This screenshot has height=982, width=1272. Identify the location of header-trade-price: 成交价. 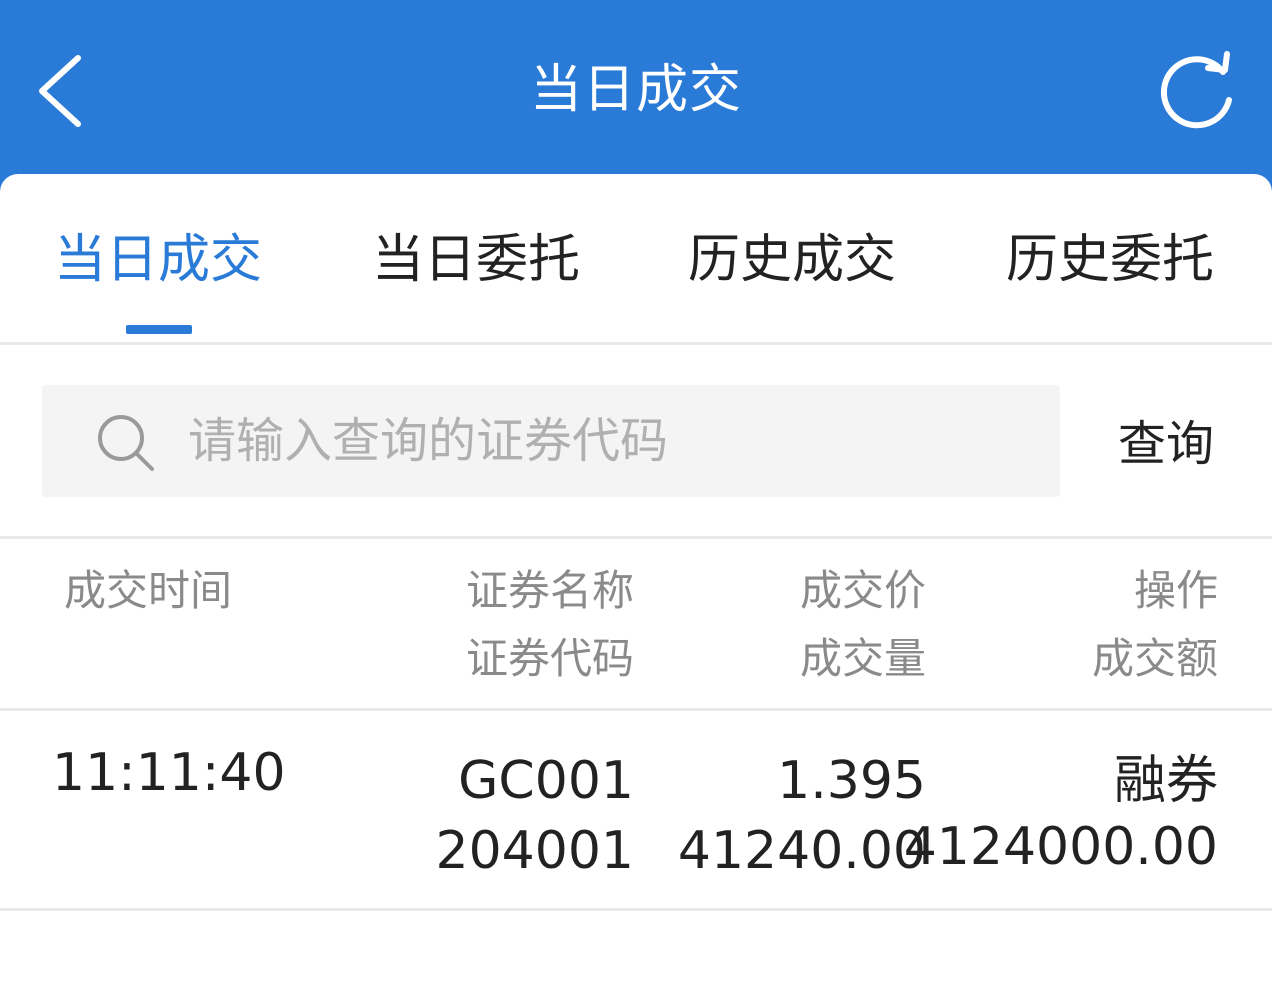
(862, 590).